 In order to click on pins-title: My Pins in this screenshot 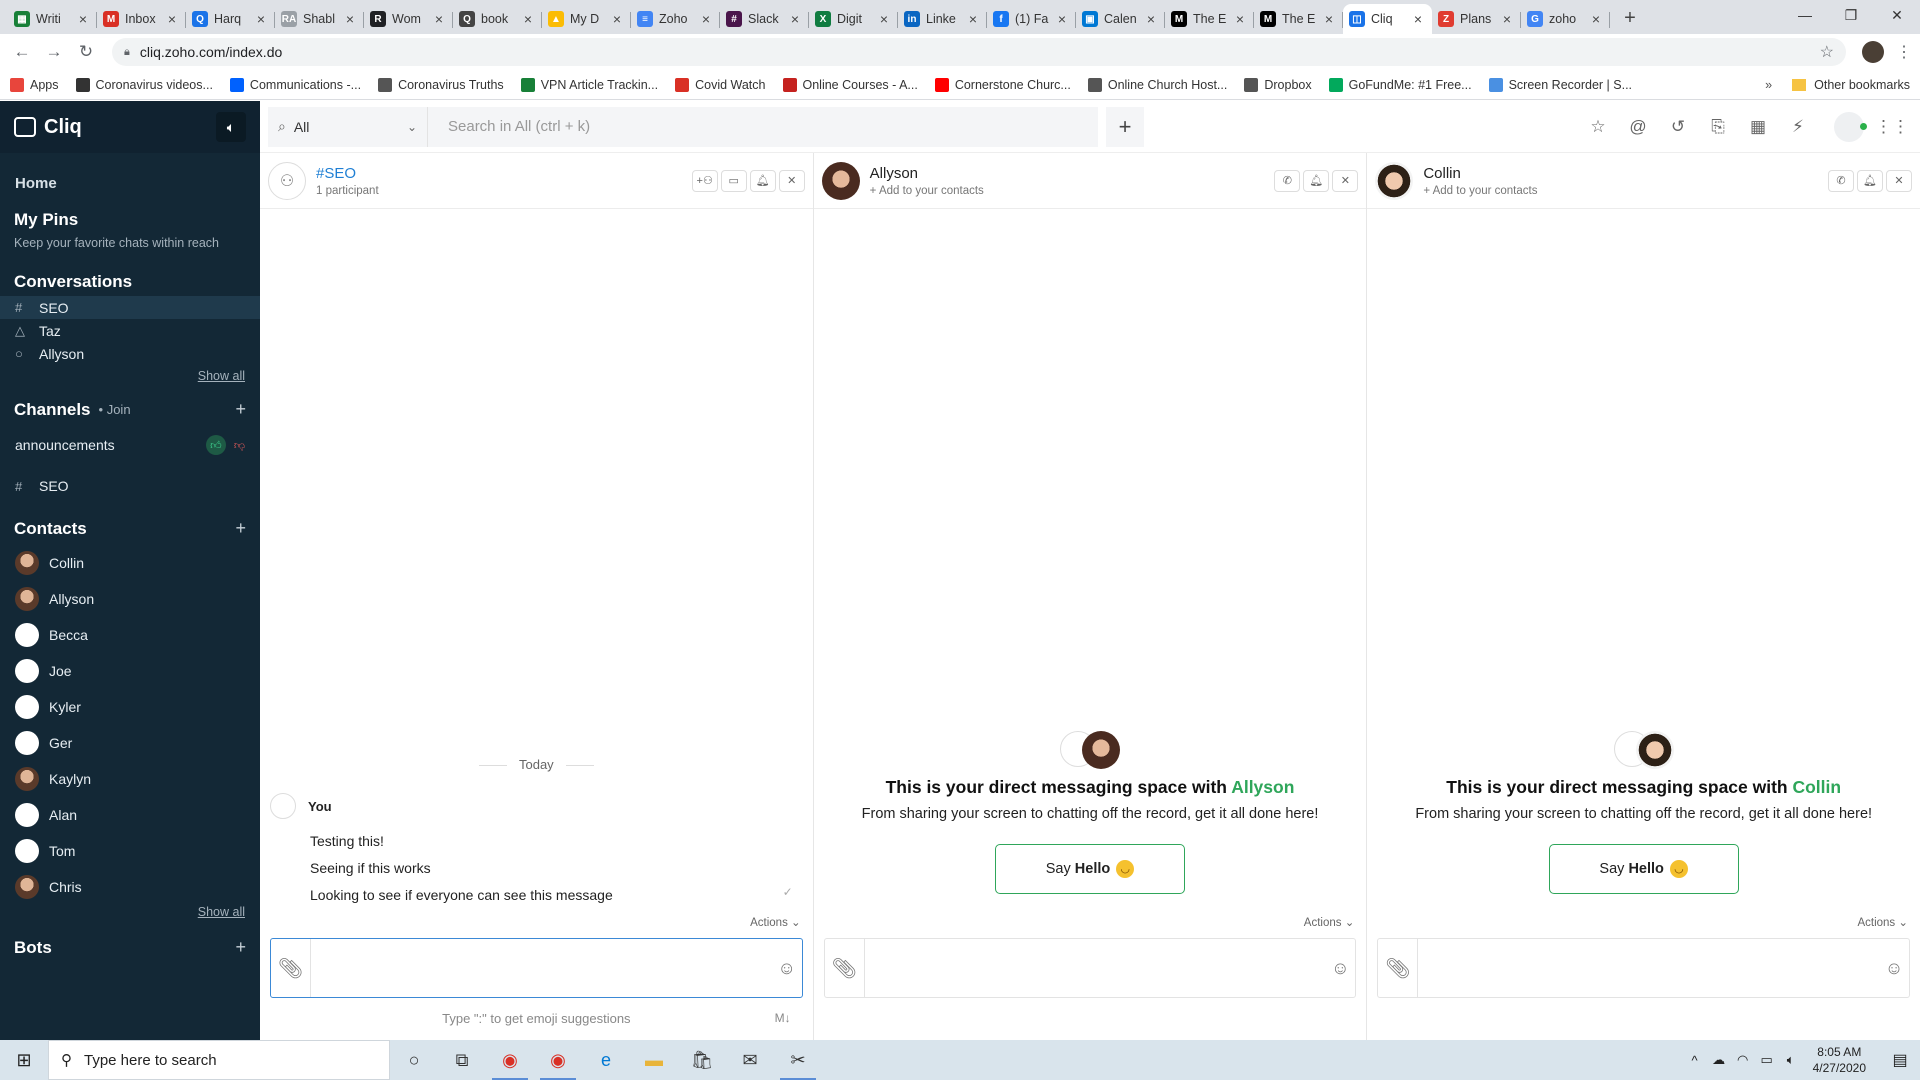, I will do `click(130, 220)`.